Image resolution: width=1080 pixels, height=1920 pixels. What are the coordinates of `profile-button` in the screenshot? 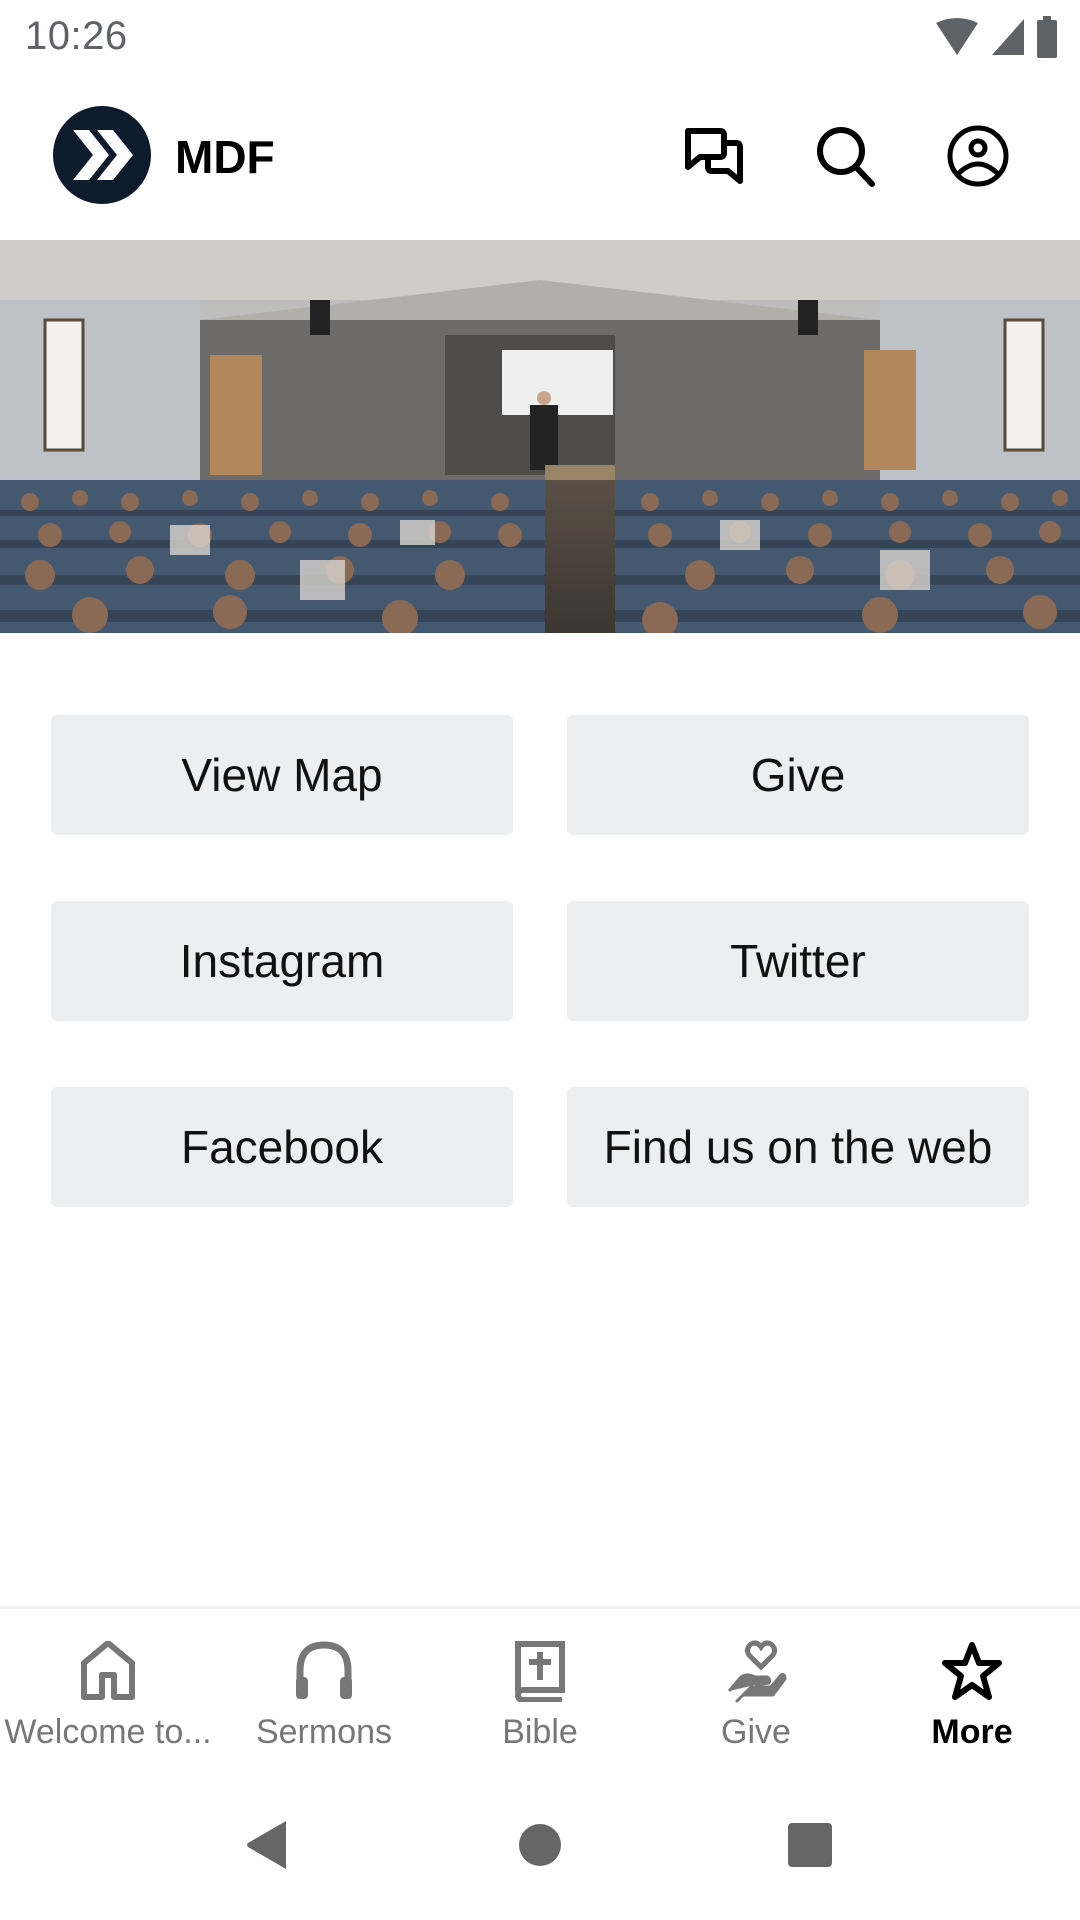 It's located at (978, 156).